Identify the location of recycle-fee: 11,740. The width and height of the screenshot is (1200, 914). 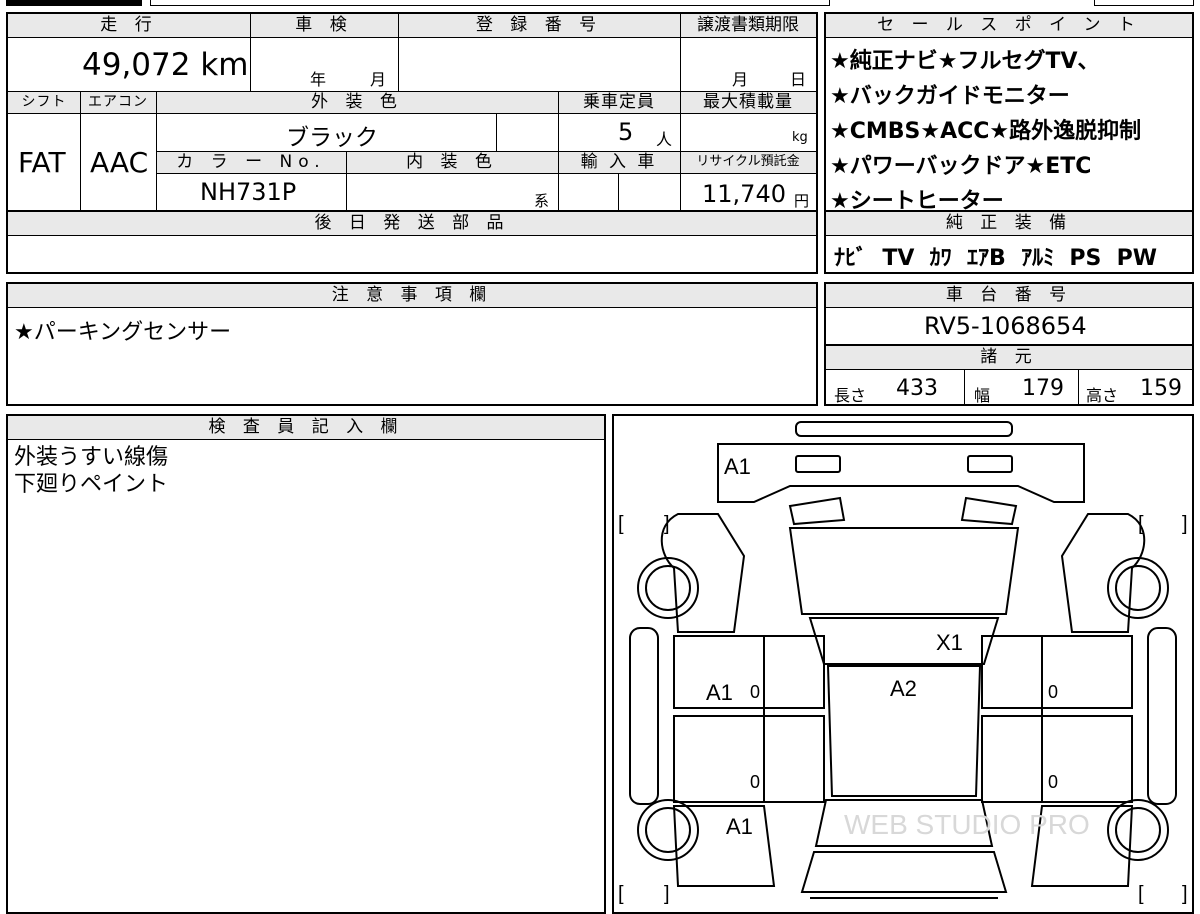
(744, 194).